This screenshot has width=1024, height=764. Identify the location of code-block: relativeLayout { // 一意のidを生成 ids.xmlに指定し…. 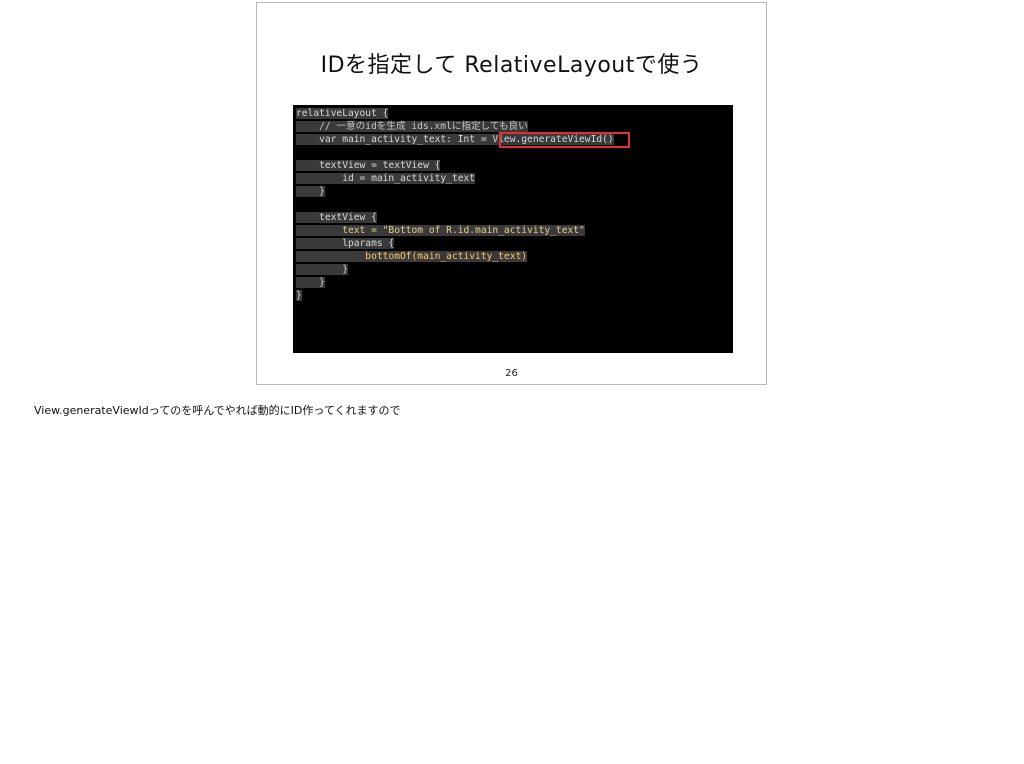
(513, 229).